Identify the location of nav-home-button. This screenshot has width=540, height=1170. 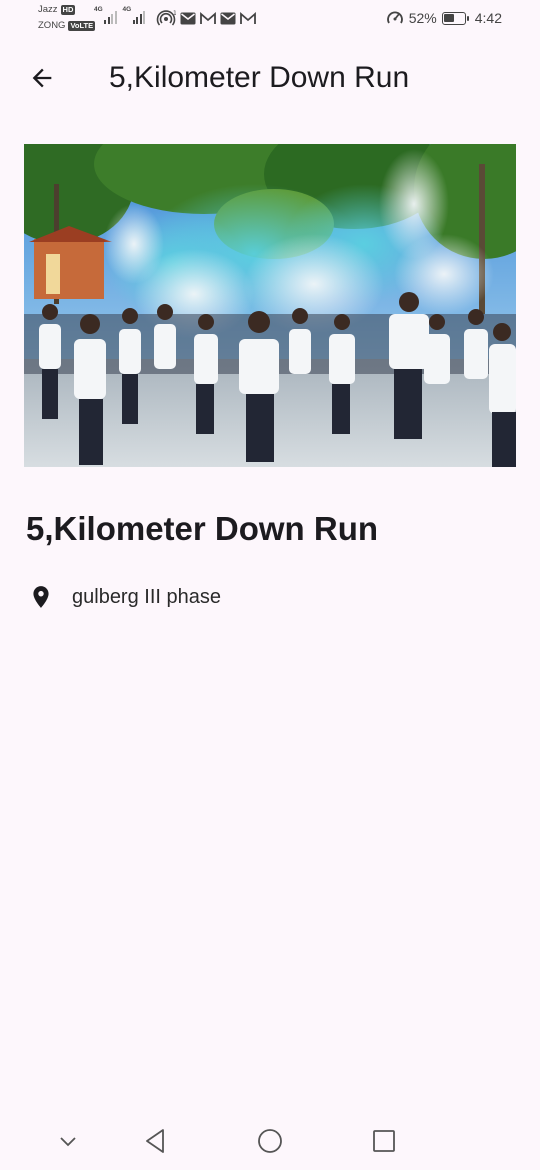
(270, 1141).